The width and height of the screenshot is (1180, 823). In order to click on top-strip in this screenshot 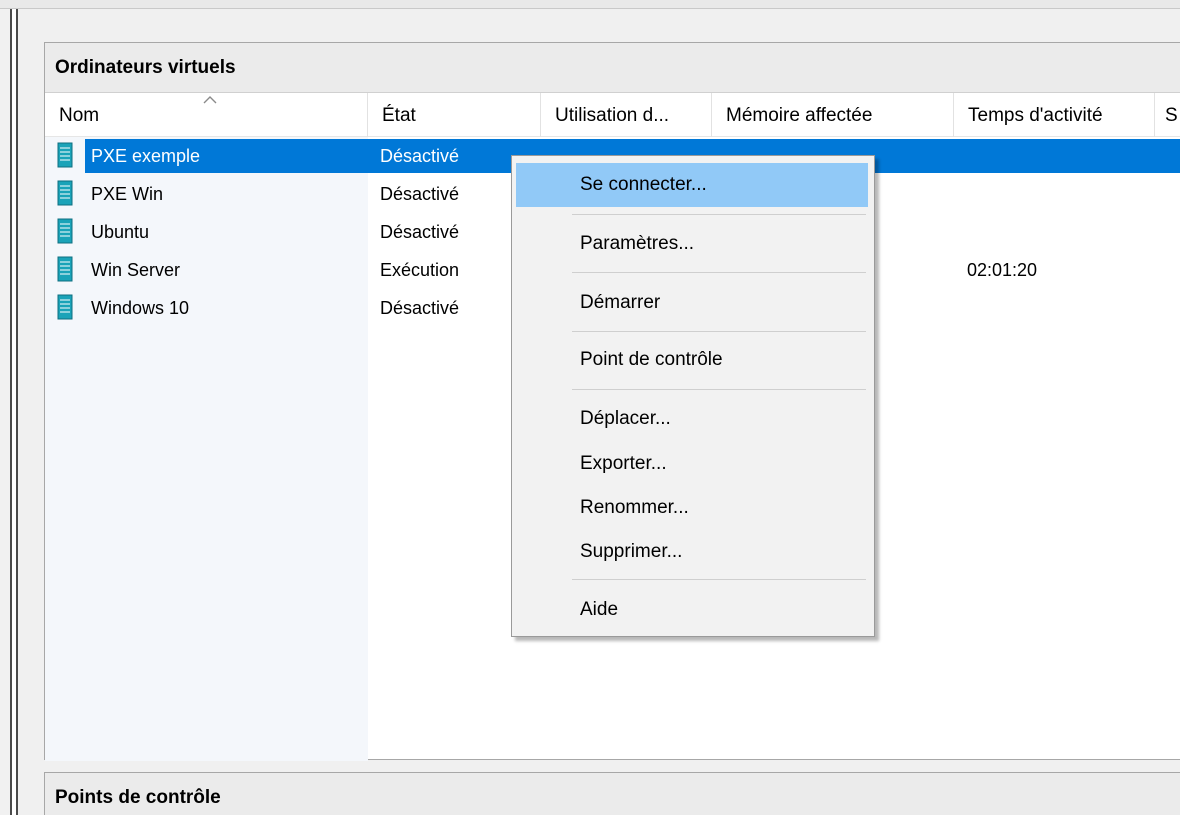, I will do `click(590, 4)`.